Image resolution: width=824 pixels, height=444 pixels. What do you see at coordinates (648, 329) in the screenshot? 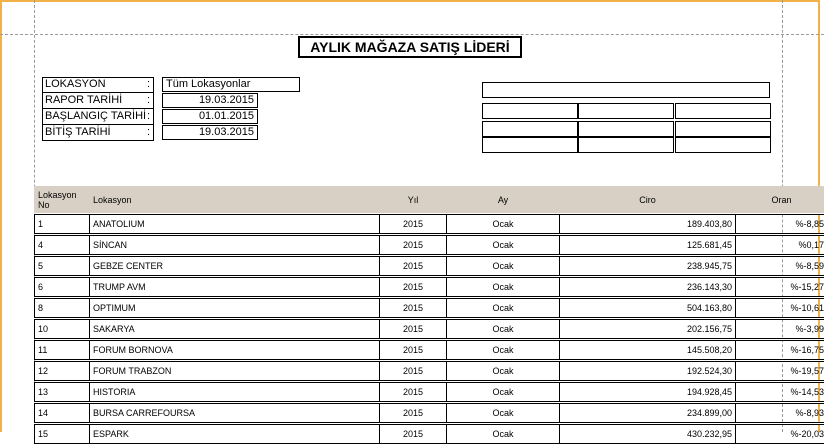
I see `cell-revenue: 202.156,75` at bounding box center [648, 329].